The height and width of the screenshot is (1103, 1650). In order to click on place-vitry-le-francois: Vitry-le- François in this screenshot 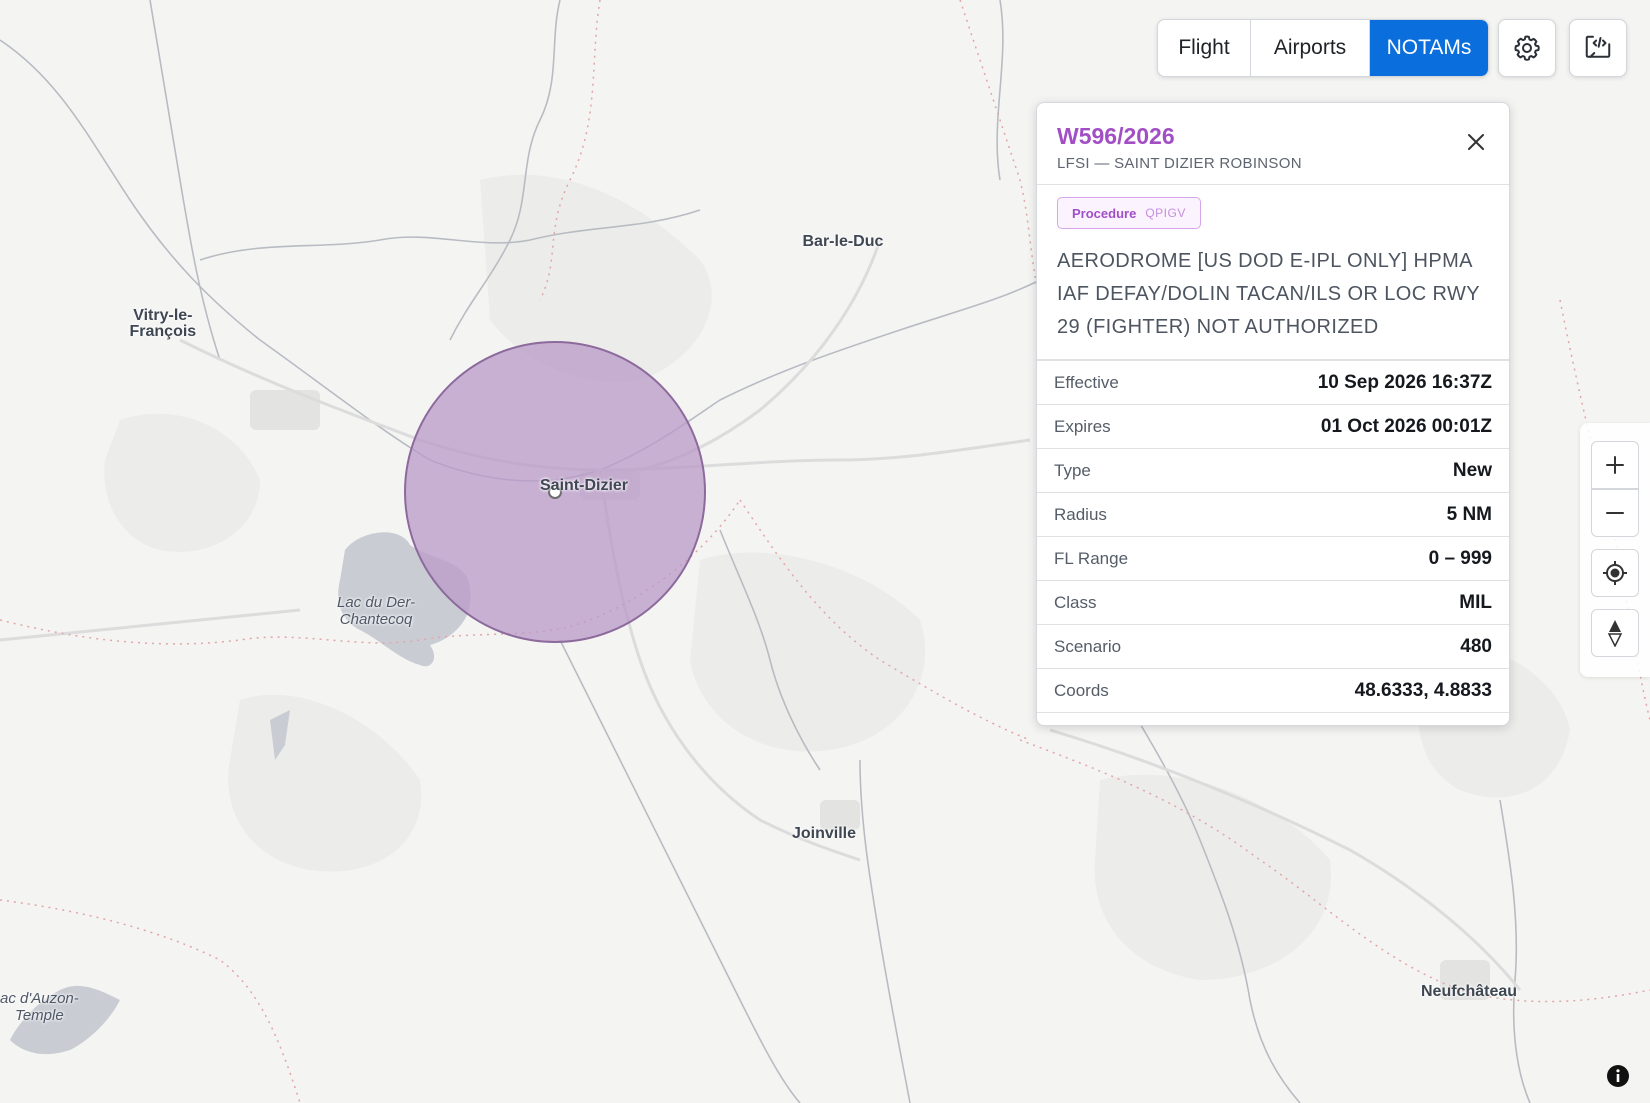, I will do `click(163, 323)`.